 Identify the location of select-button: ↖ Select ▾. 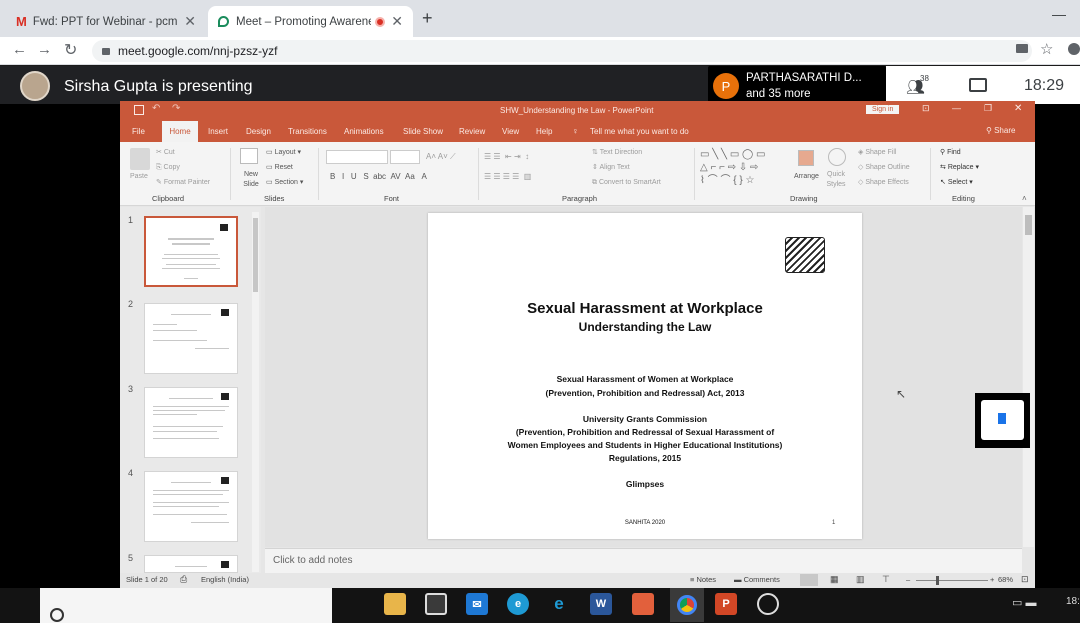
(956, 183).